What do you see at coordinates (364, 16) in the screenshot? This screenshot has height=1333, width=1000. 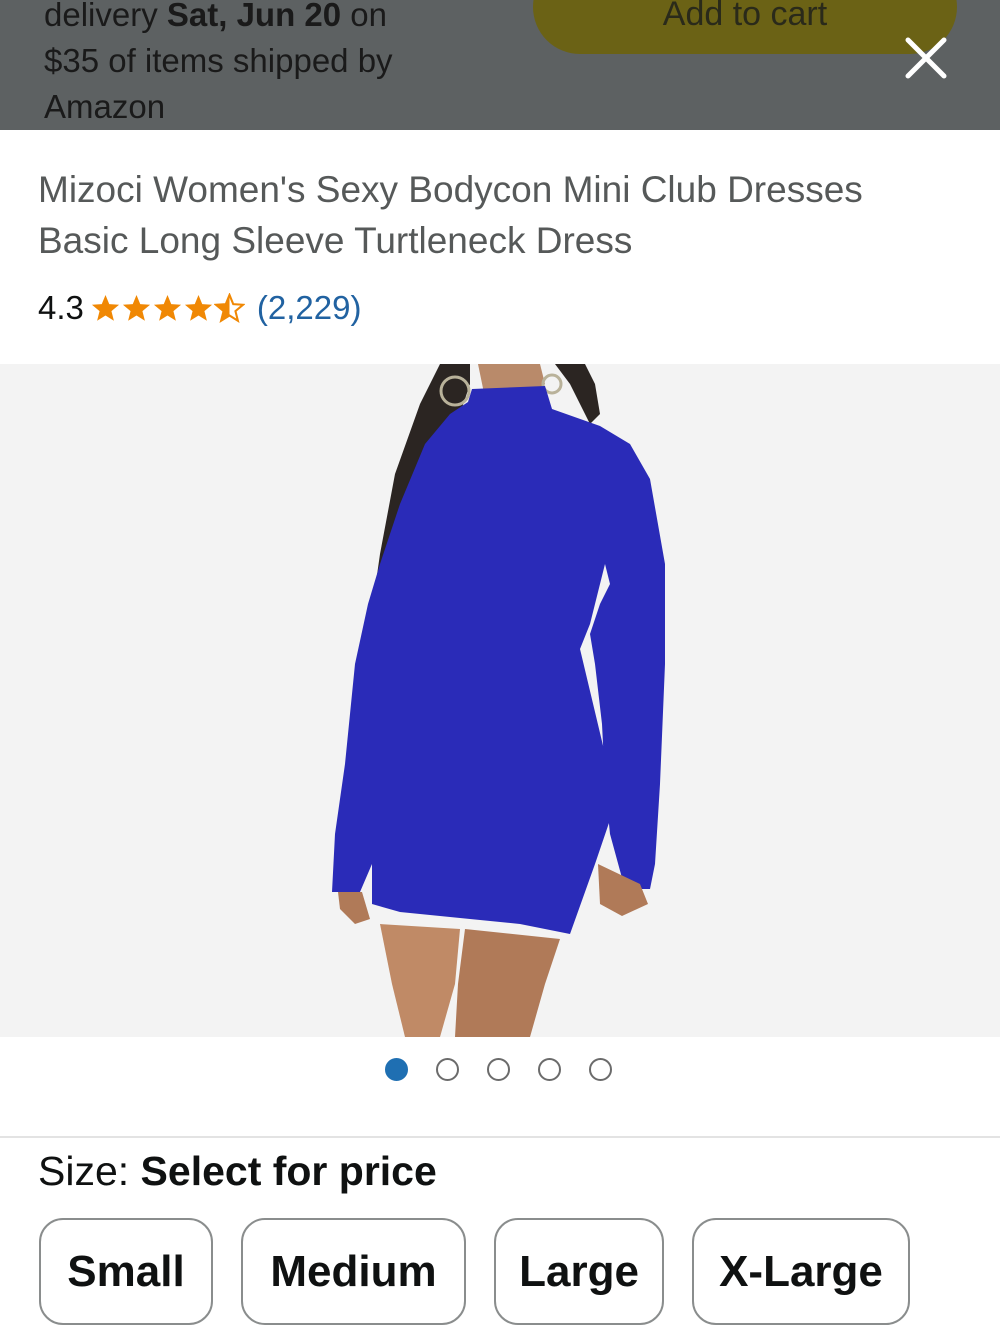 I see `delivery-suffix: on` at bounding box center [364, 16].